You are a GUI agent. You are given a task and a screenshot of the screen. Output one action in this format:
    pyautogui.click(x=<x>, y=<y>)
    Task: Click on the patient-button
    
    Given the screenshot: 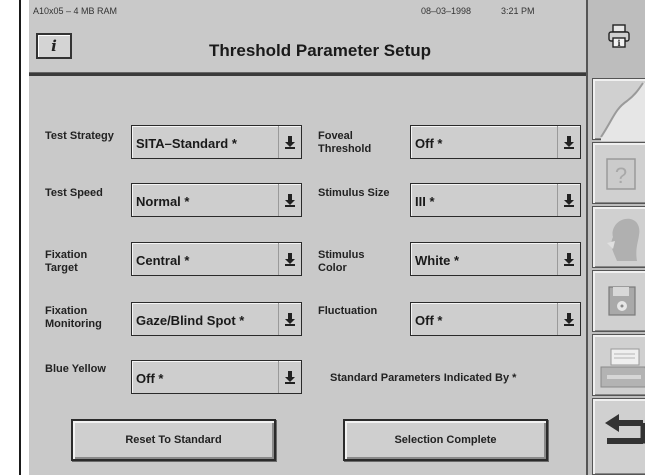 What is the action you would take?
    pyautogui.click(x=618, y=237)
    